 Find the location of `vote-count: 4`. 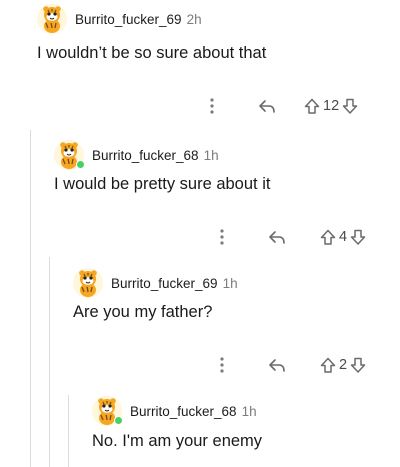

vote-count: 4 is located at coordinates (343, 237).